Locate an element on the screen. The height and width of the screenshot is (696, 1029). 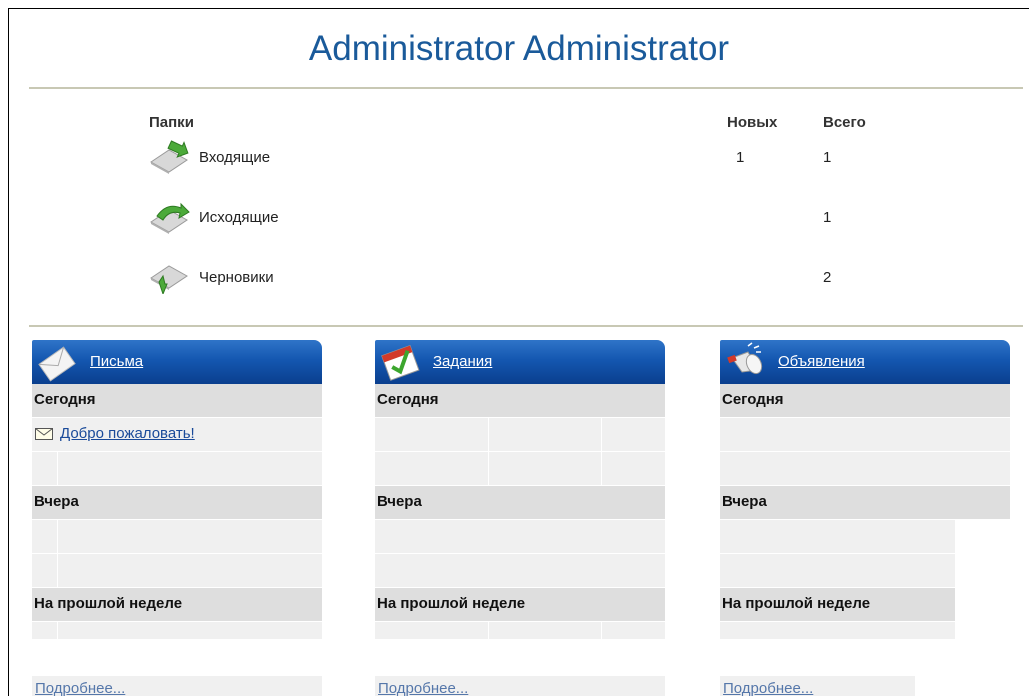
panel-tasks-link: Задания is located at coordinates (462, 361).